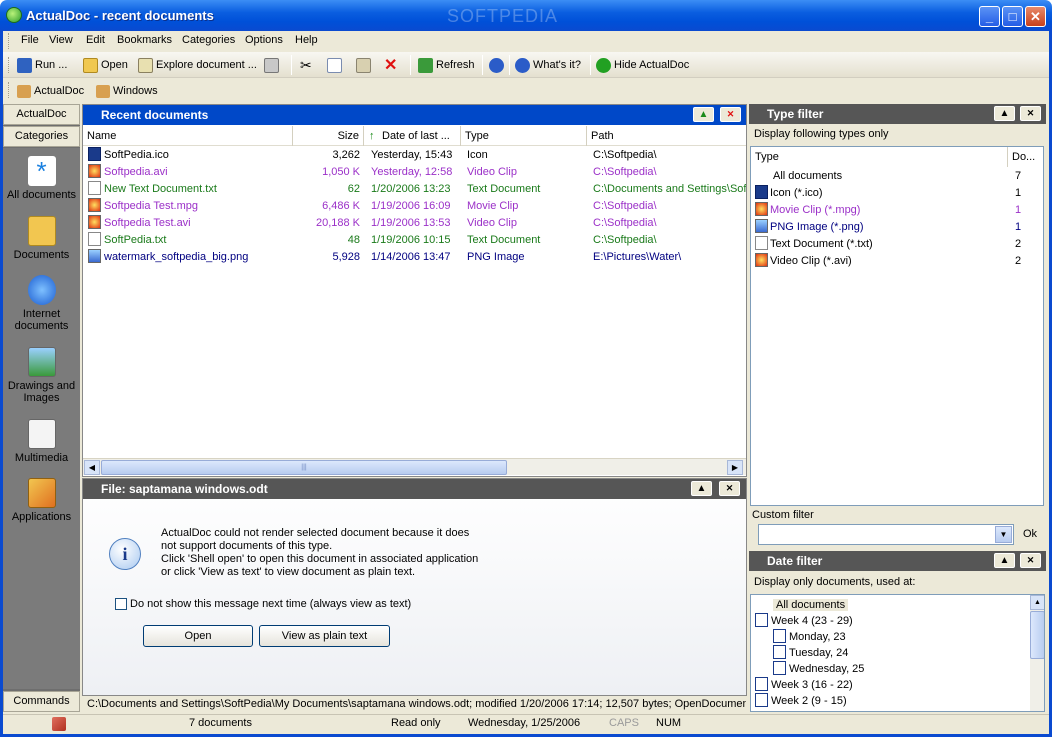 This screenshot has height=737, width=1052. What do you see at coordinates (701, 488) in the screenshot?
I see `file-panel-collapse-button: ▲` at bounding box center [701, 488].